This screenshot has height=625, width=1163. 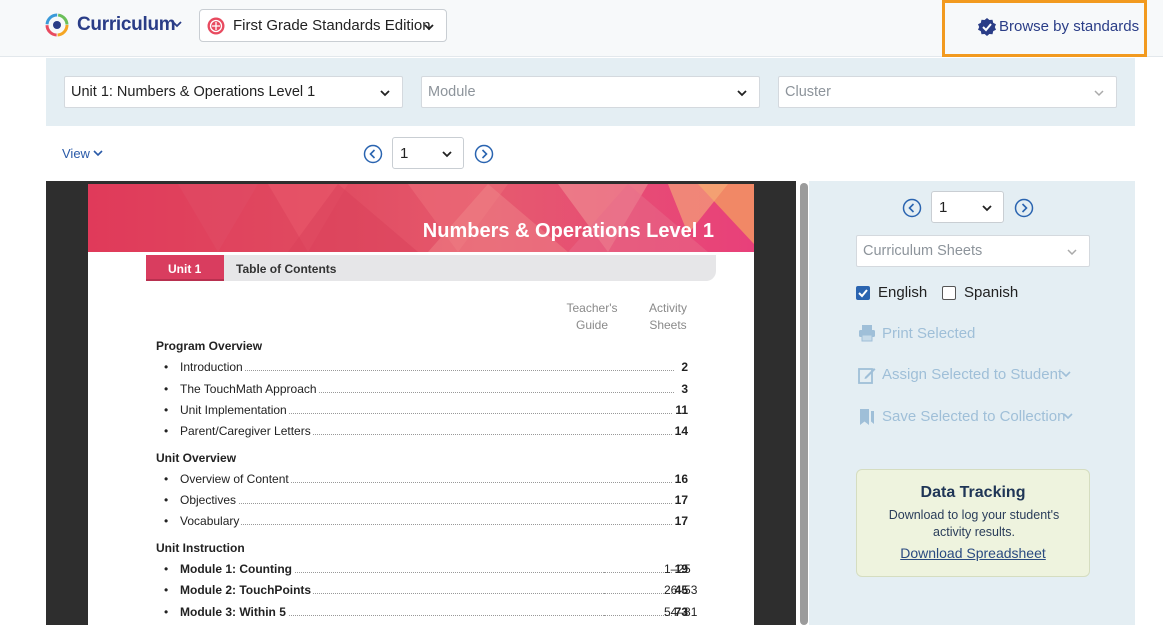 What do you see at coordinates (902, 292) in the screenshot?
I see `english-label: English` at bounding box center [902, 292].